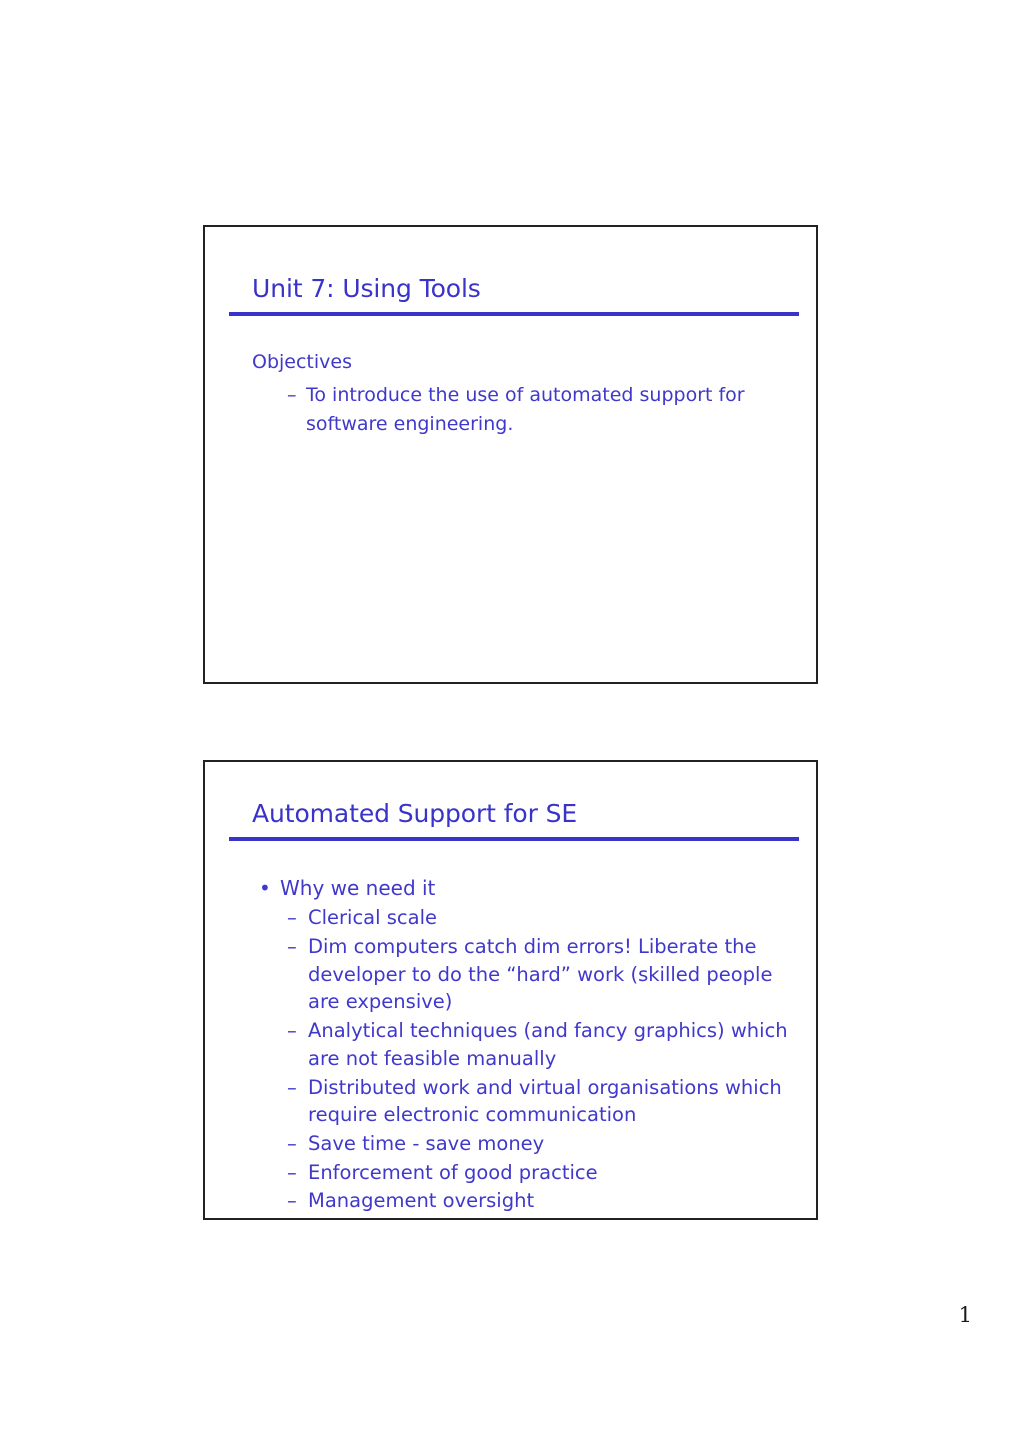  I want to click on slide-1-title-block: Unit 7: Using Tools, so click(514, 295).